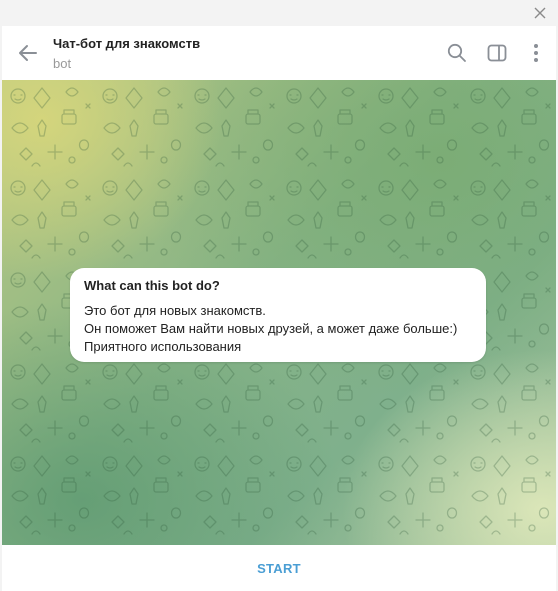 This screenshot has width=558, height=591. I want to click on back-button, so click(28, 53).